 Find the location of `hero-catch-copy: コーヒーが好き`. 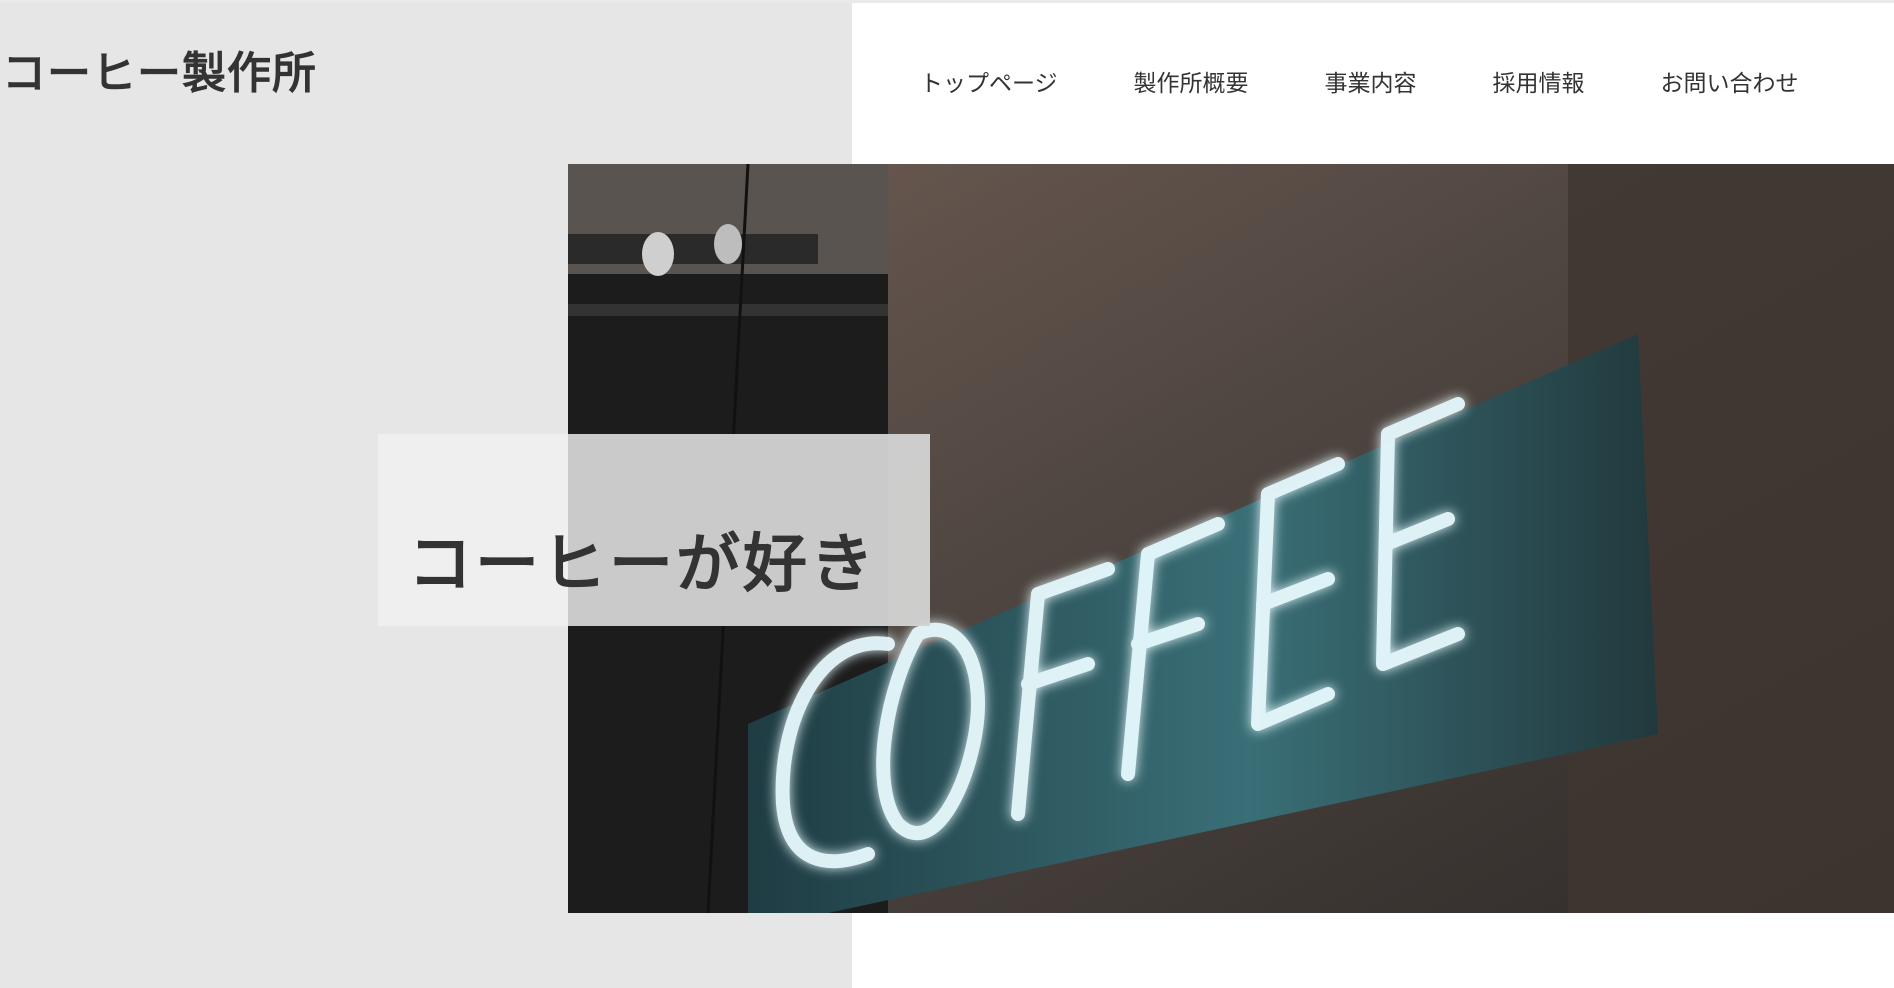

hero-catch-copy: コーヒーが好き is located at coordinates (642, 564).